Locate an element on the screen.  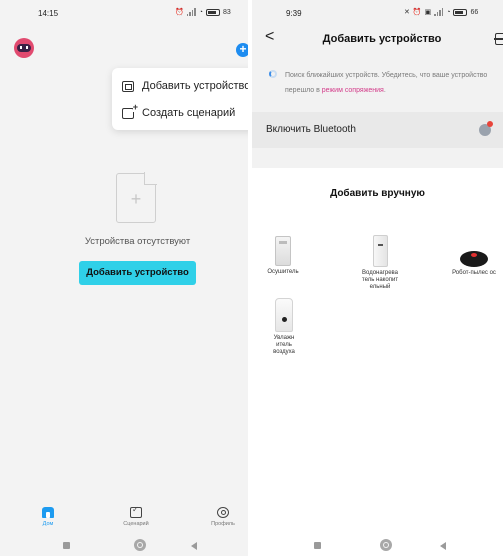
message-icon: ▣ is located at coordinates (428, 12).